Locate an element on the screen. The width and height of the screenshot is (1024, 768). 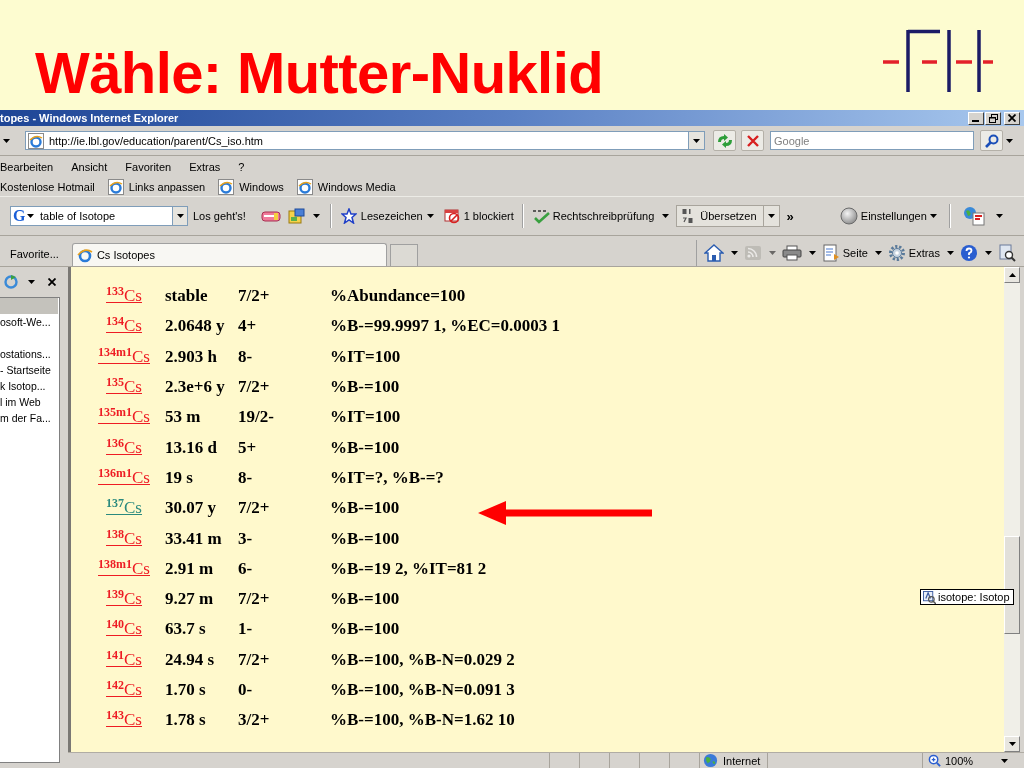
decay-mode: %IT=100 is located at coordinates (365, 417).